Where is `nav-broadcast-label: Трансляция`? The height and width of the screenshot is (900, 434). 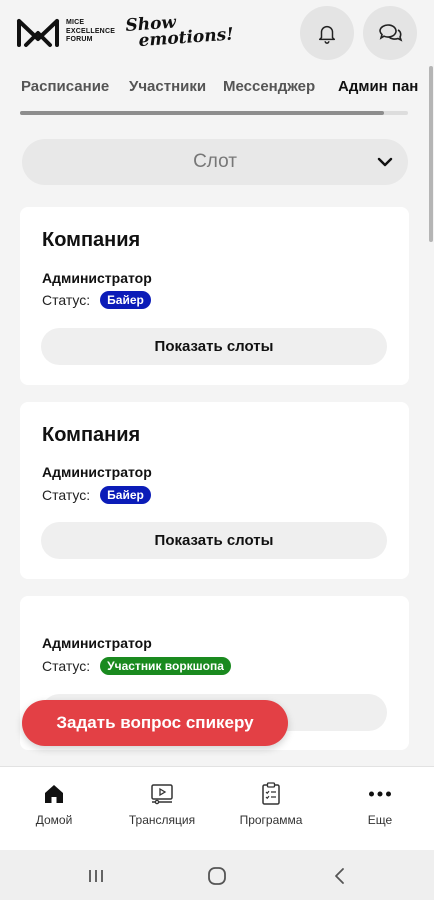
nav-broadcast-label: Трансляция is located at coordinates (162, 820).